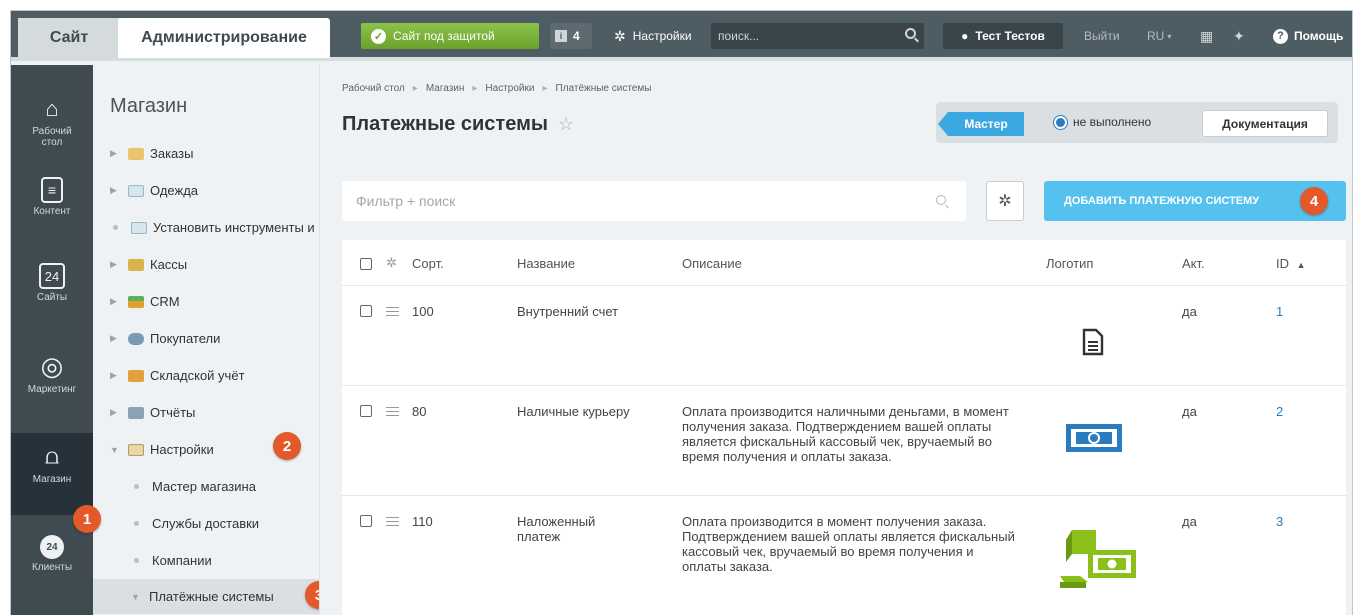 The height and width of the screenshot is (615, 1358). I want to click on site-protected-button: ✓ Сайт под защитой, so click(450, 36).